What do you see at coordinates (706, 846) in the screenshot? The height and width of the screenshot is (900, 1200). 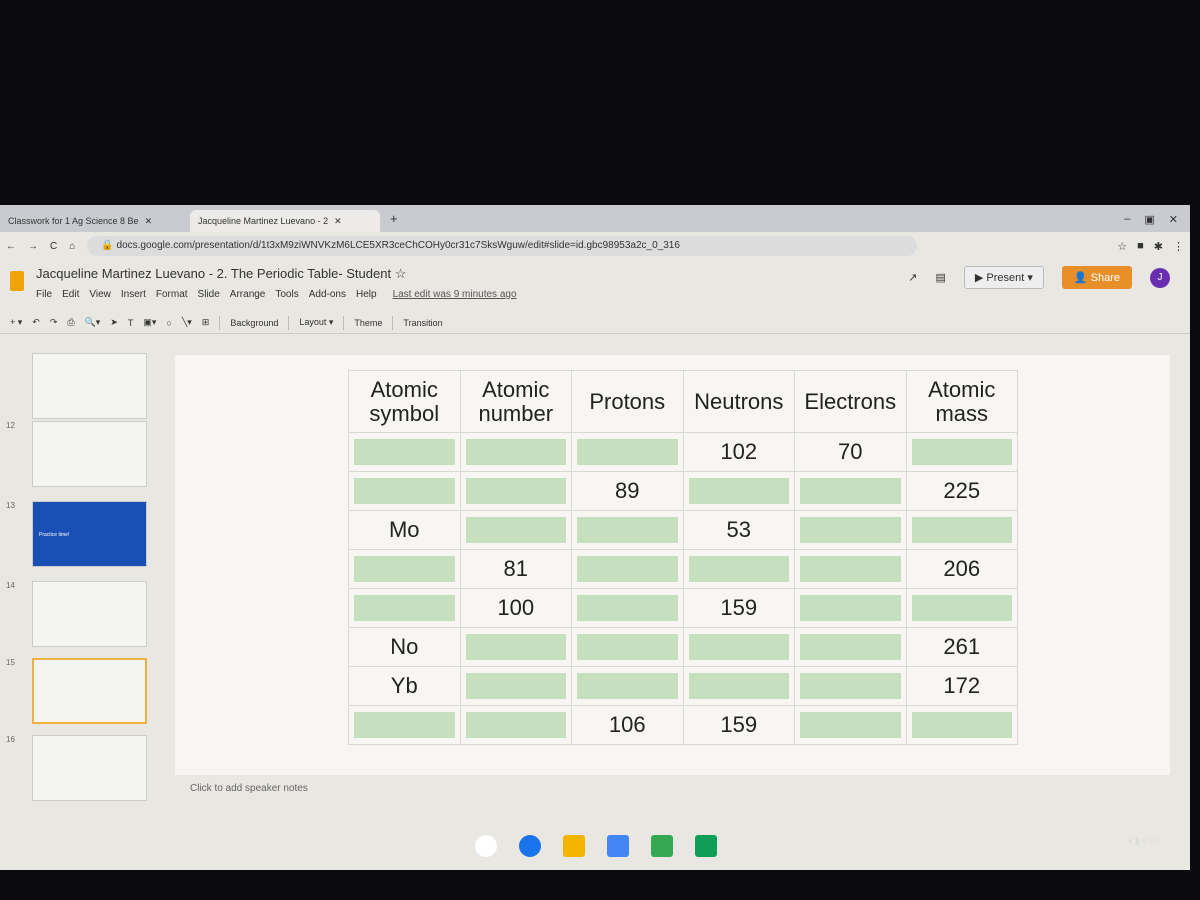 I see `sheets-icon` at bounding box center [706, 846].